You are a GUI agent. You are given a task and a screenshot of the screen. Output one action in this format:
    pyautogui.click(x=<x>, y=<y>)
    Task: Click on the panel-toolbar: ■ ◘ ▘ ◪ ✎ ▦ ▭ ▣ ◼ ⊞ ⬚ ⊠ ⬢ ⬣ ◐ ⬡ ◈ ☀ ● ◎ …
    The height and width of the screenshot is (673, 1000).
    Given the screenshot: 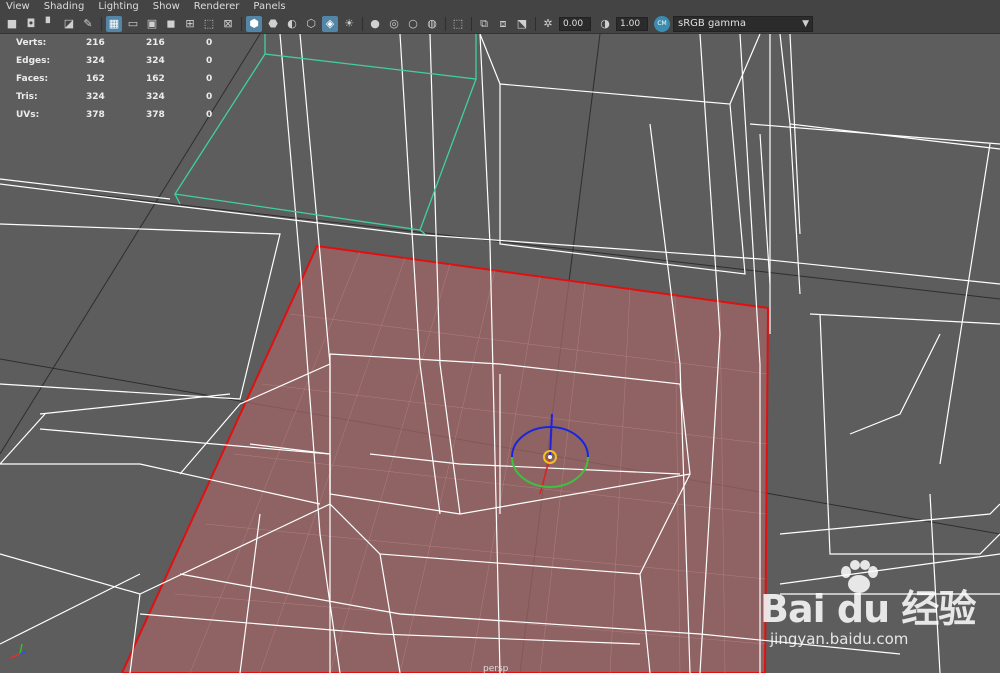 What is the action you would take?
    pyautogui.click(x=500, y=24)
    